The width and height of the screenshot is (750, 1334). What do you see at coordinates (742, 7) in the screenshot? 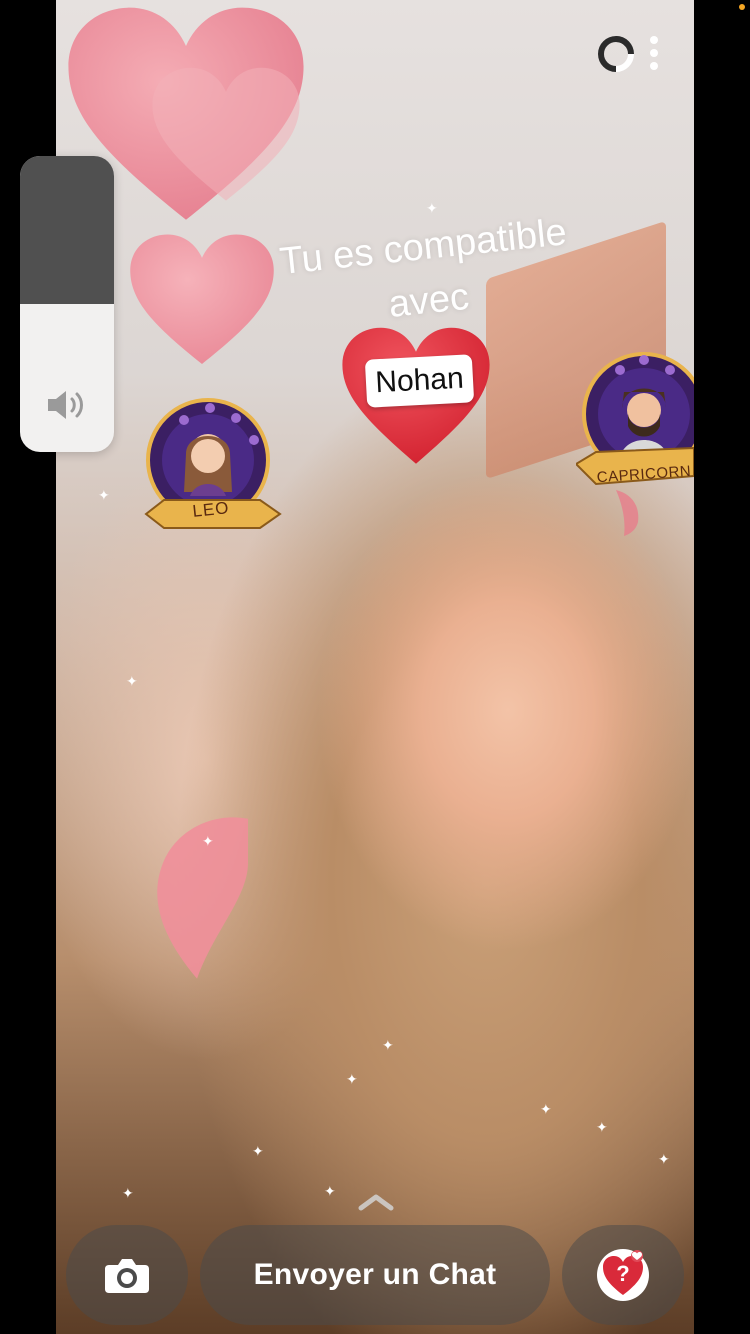
I see `recording-indicator-dot` at bounding box center [742, 7].